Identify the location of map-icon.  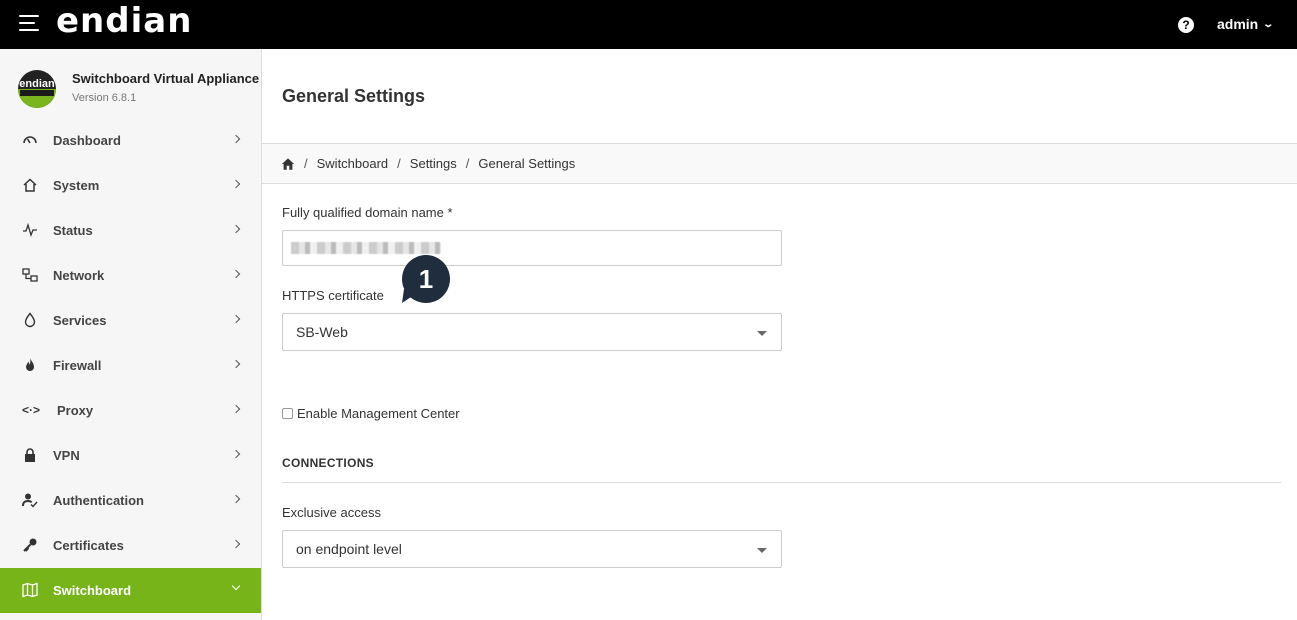
(30, 590).